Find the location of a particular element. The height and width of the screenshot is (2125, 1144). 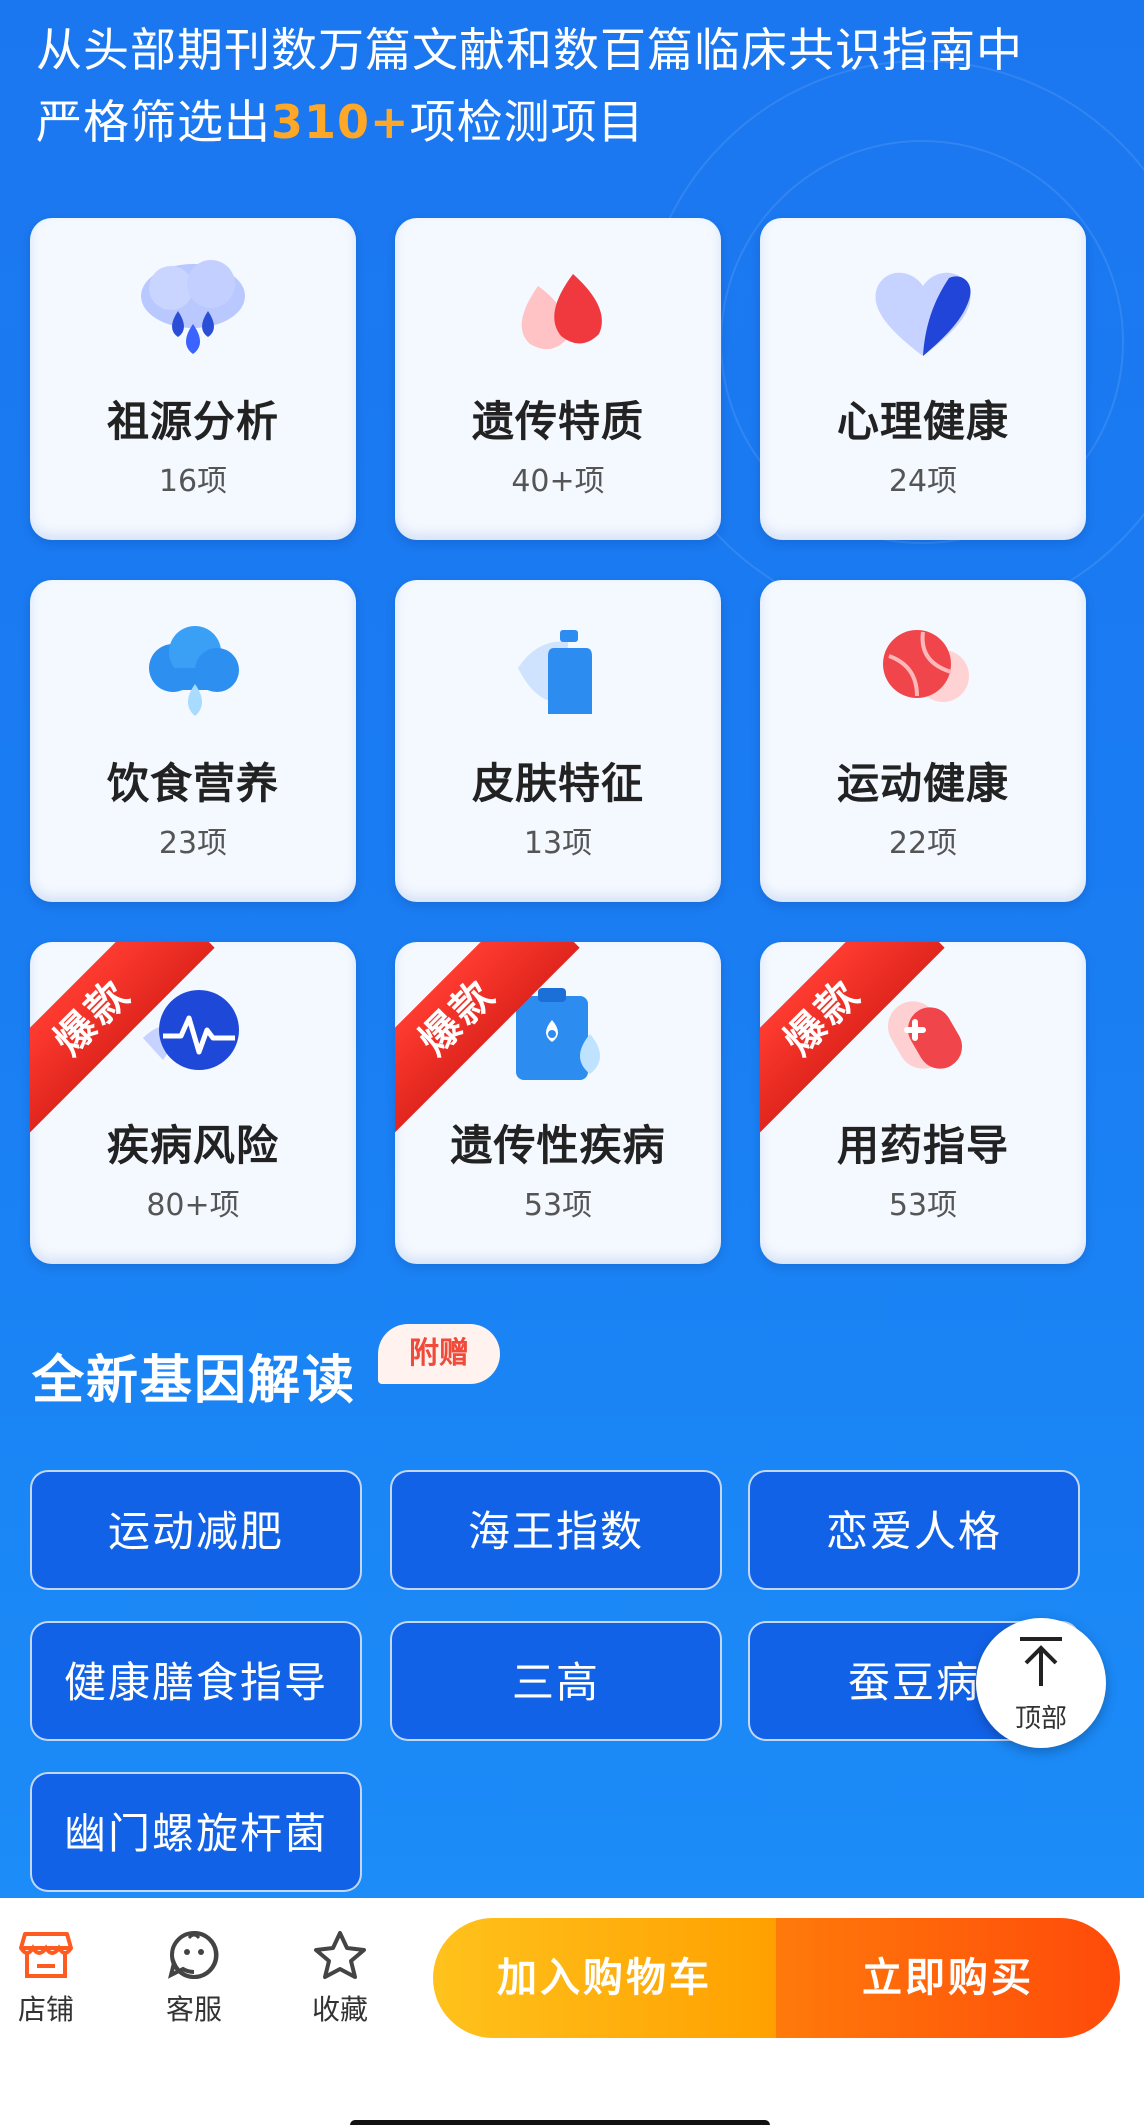

category-card-ancestry: 祖源分析 16项 is located at coordinates (193, 379).